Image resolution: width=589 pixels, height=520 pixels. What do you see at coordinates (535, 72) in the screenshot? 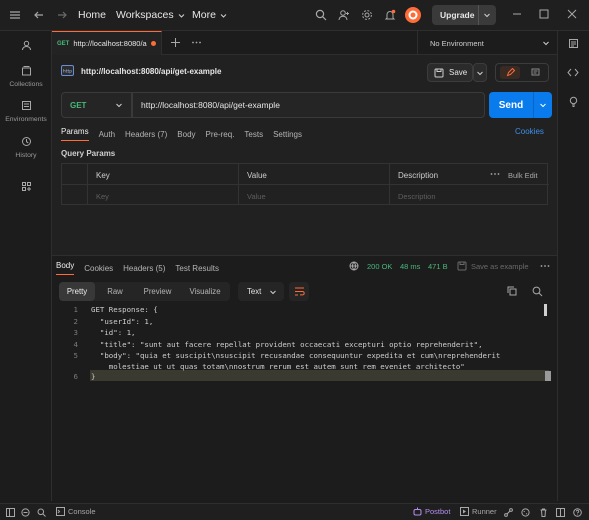
I see `comments-icon` at bounding box center [535, 72].